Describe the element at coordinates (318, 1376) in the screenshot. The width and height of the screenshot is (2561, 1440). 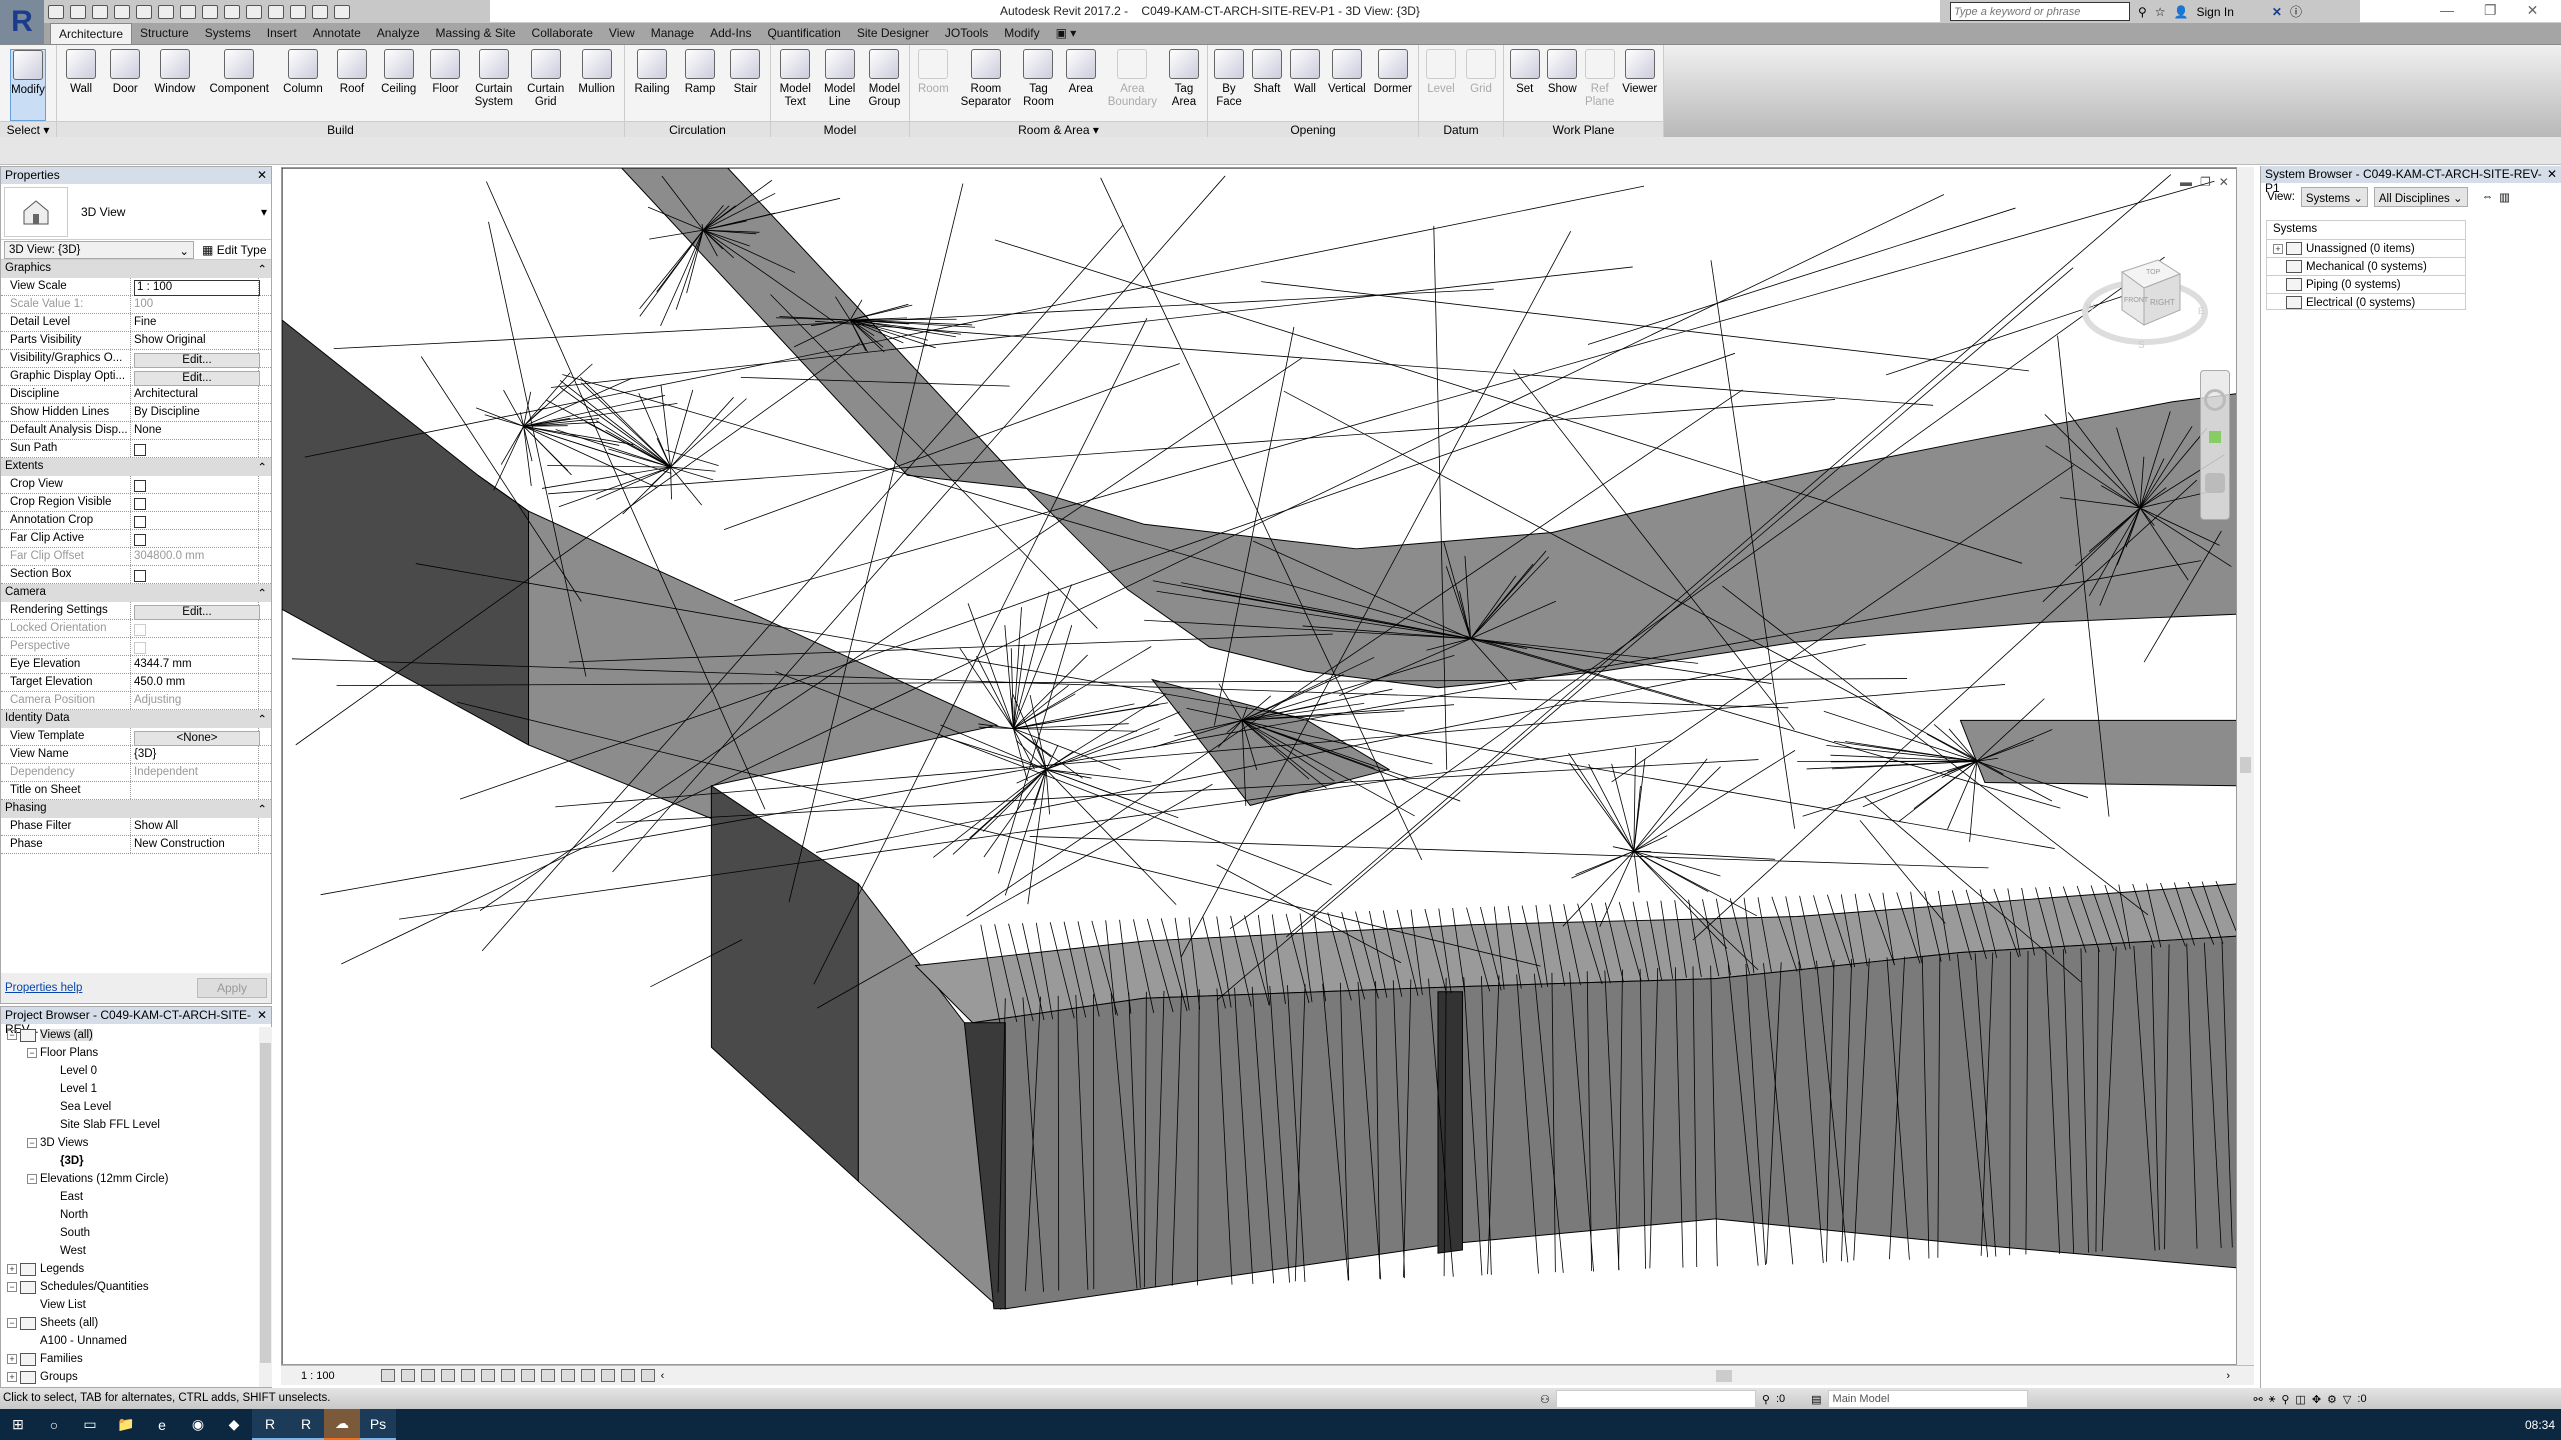
I see `view-scale: 1 : 100` at that location.